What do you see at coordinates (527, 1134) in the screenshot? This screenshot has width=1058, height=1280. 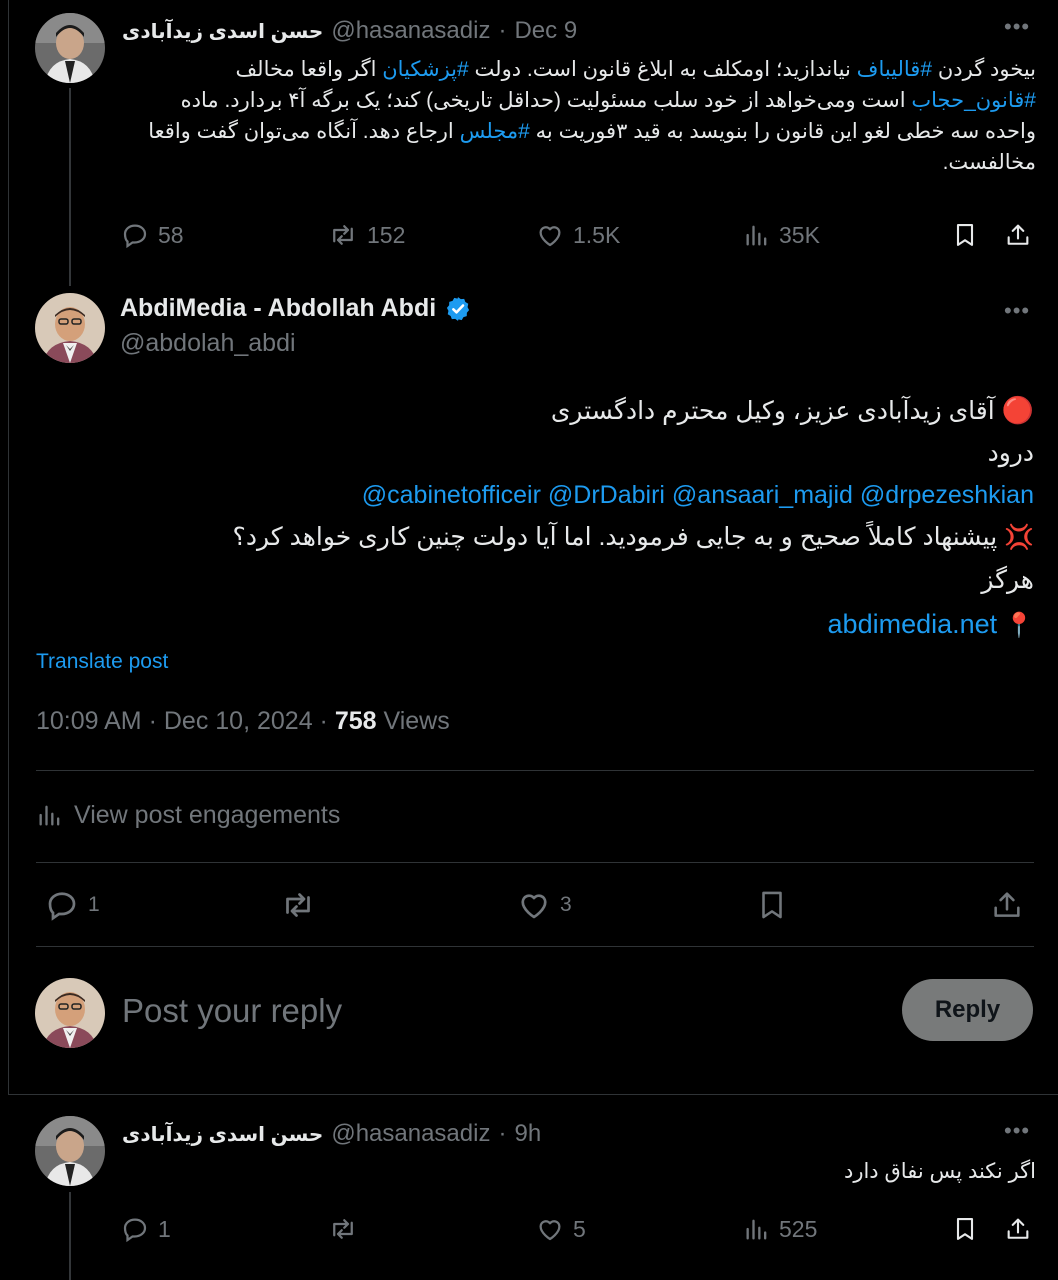 I see `tweet-time: 9h` at bounding box center [527, 1134].